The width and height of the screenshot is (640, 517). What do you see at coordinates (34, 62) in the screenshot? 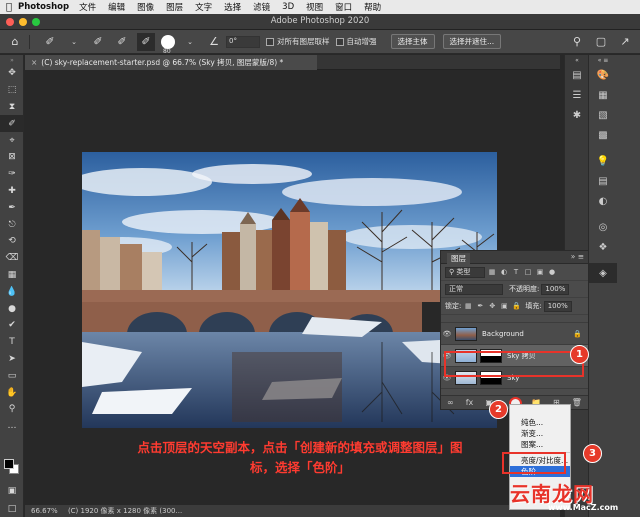
I see `close-icon: ×` at bounding box center [34, 62].